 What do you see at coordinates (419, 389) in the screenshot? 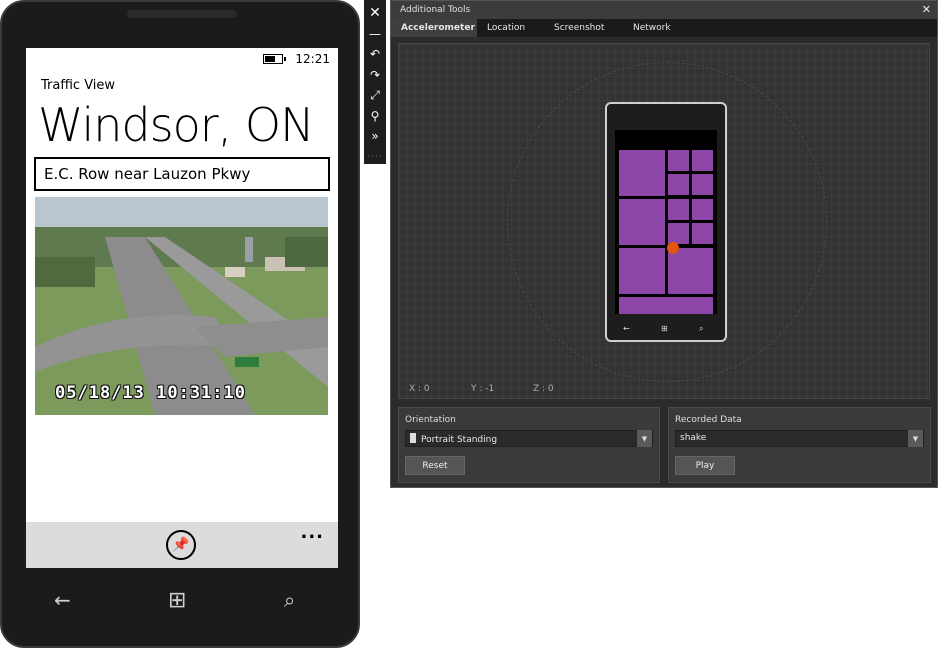
I see `x-readout: X : 0` at bounding box center [419, 389].